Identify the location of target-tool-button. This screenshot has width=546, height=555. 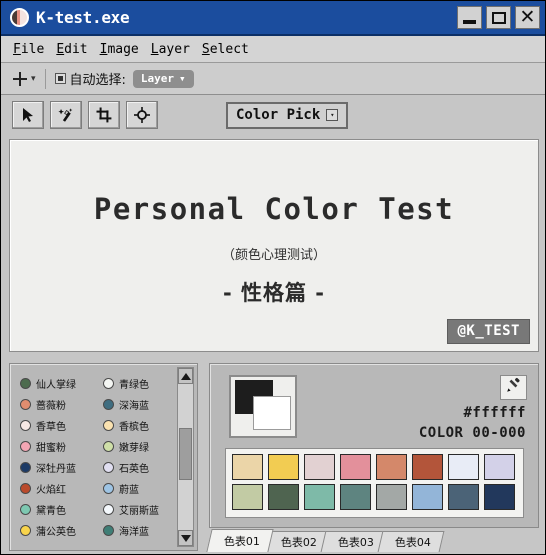
(142, 115).